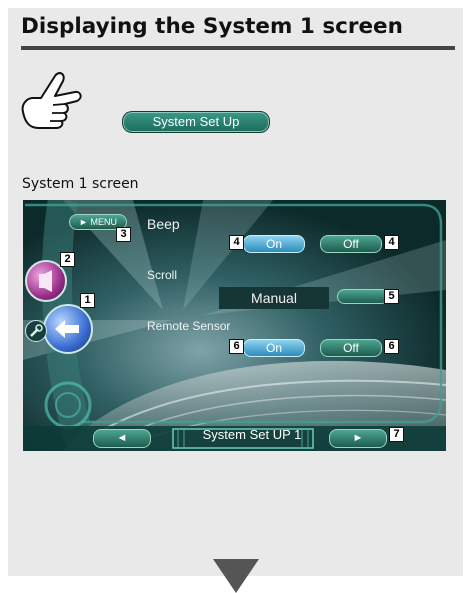 This screenshot has width=471, height=593. Describe the element at coordinates (274, 244) in the screenshot. I see `beep-on-button: On` at that location.